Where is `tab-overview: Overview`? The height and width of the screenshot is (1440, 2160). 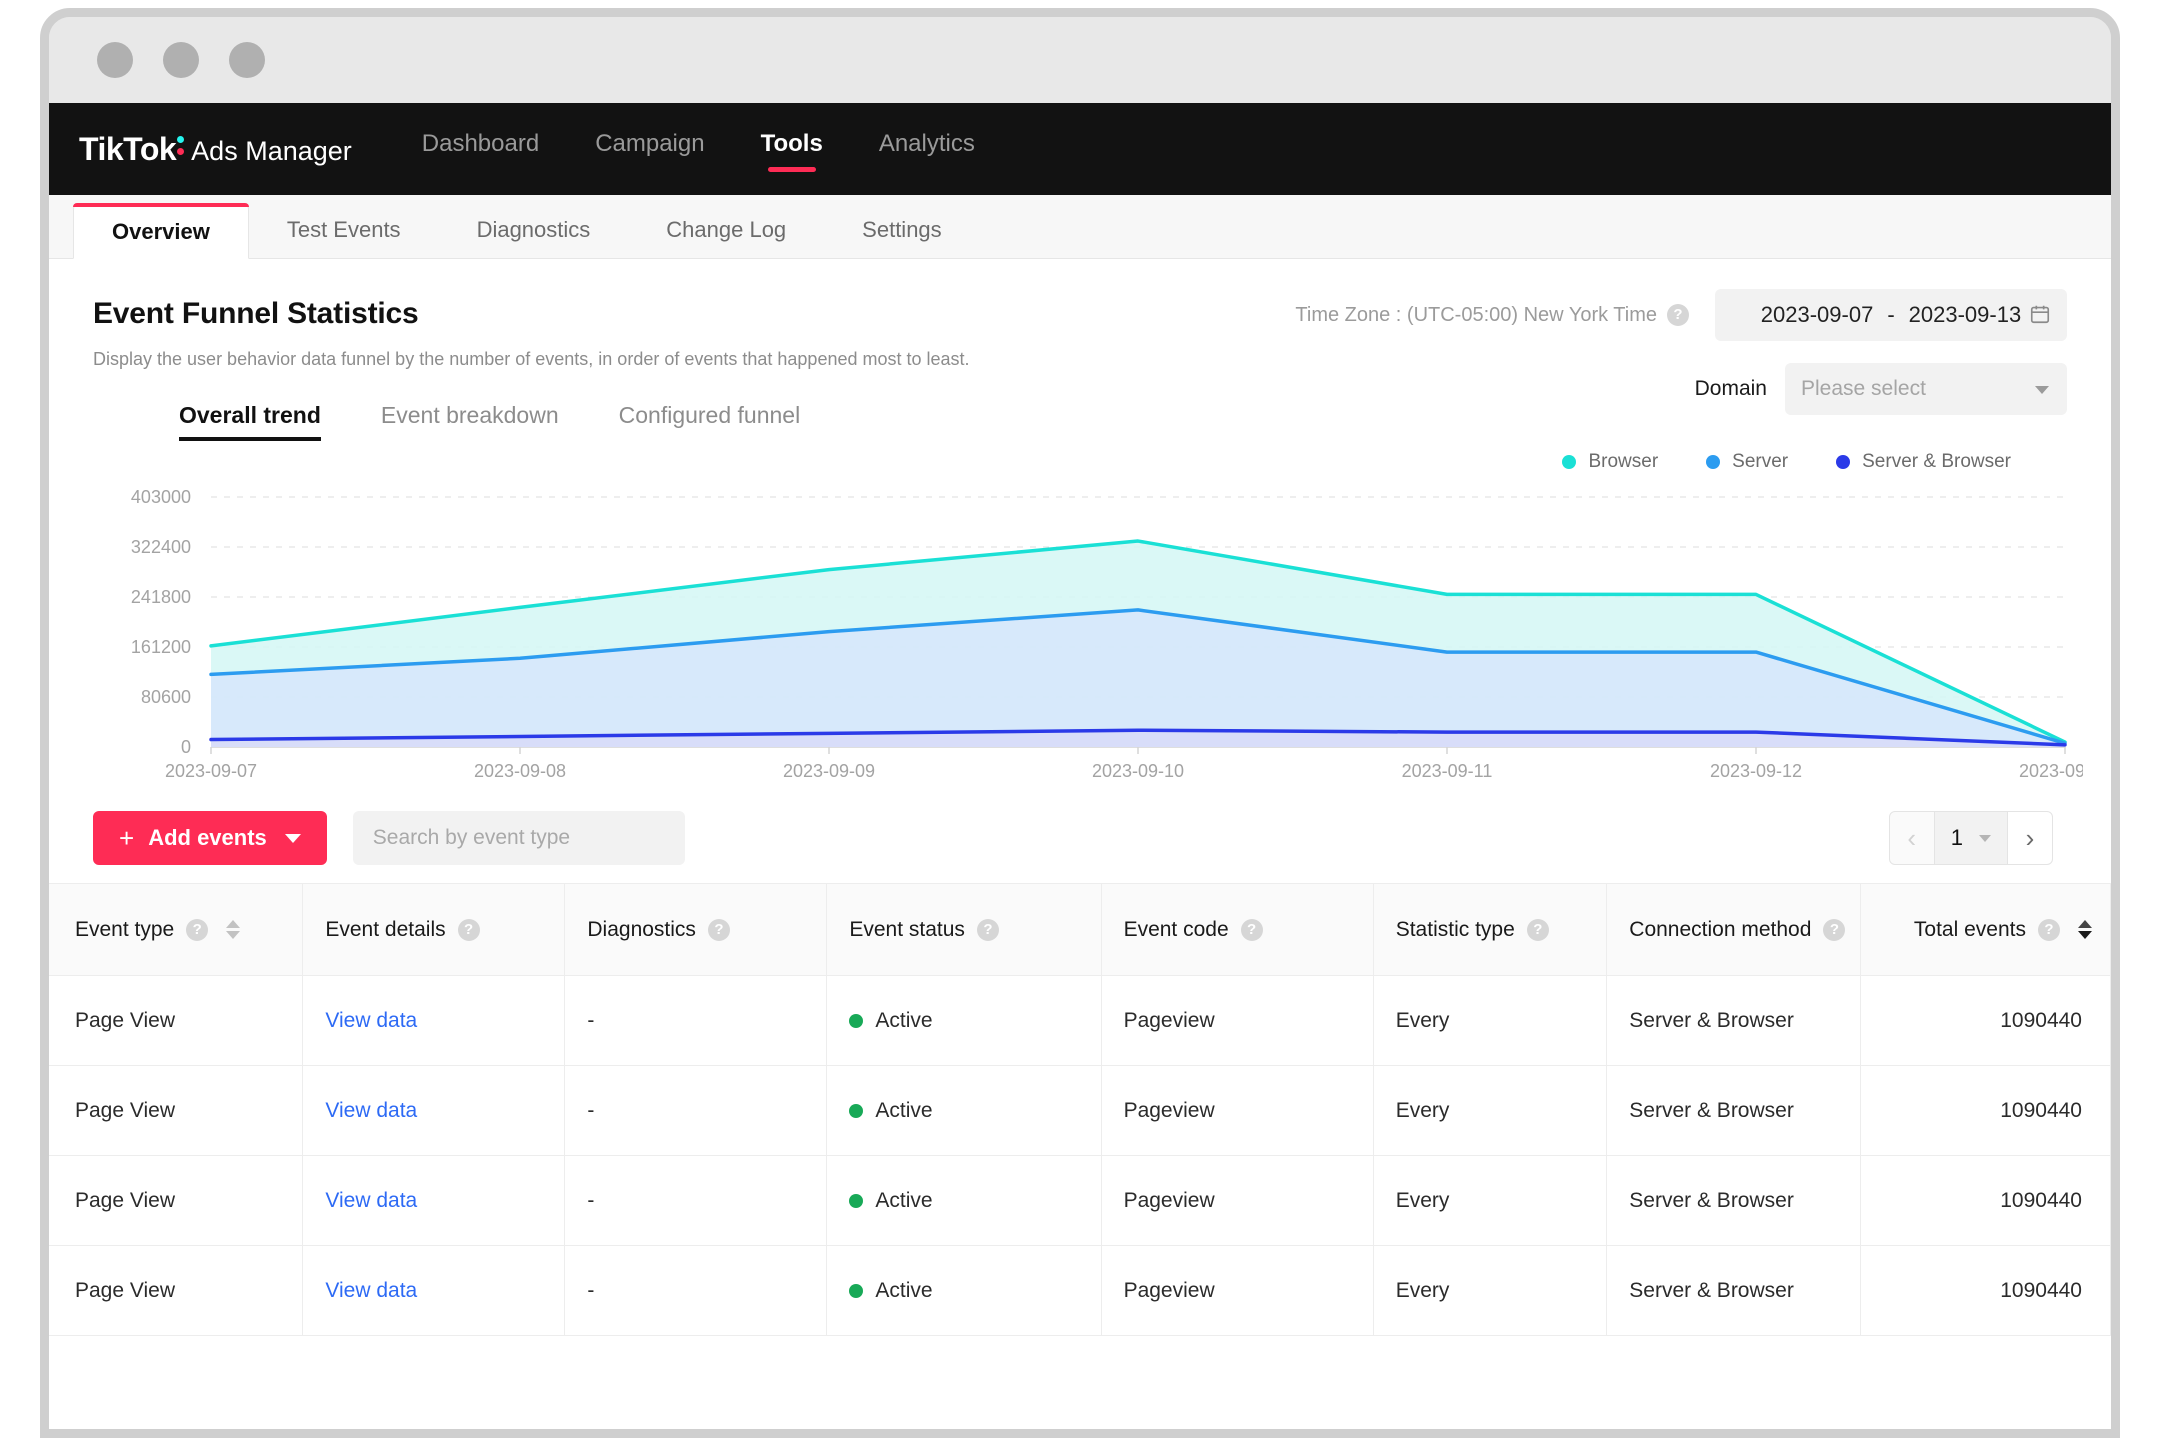 tab-overview: Overview is located at coordinates (161, 231).